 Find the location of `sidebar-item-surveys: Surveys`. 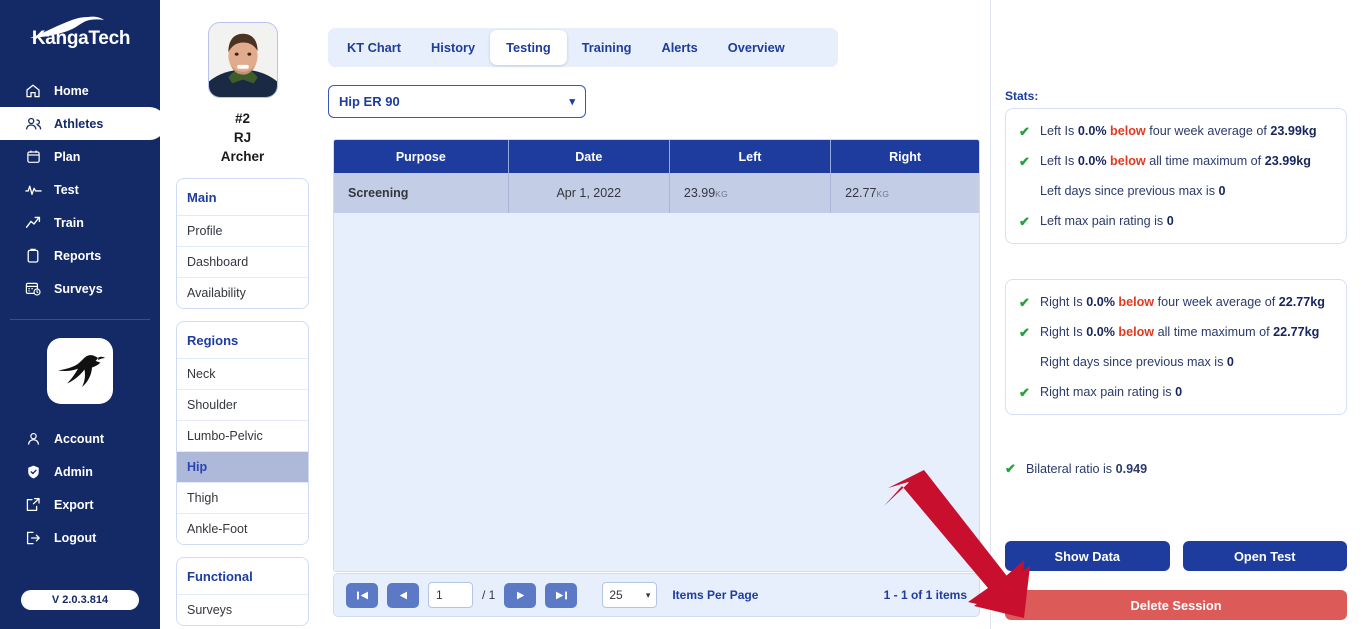

sidebar-item-surveys: Surveys is located at coordinates (80, 288).